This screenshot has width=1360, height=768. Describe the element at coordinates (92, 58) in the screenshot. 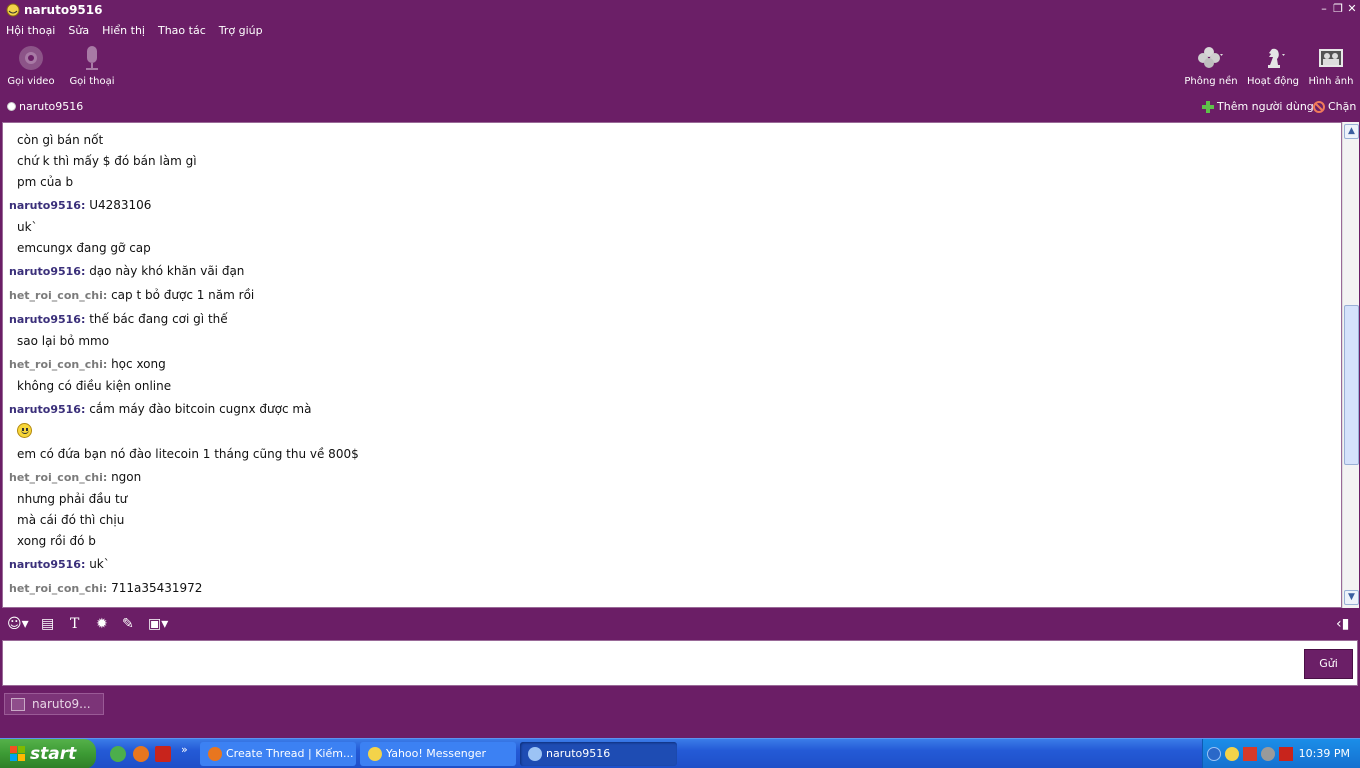

I see `microphone-icon` at that location.